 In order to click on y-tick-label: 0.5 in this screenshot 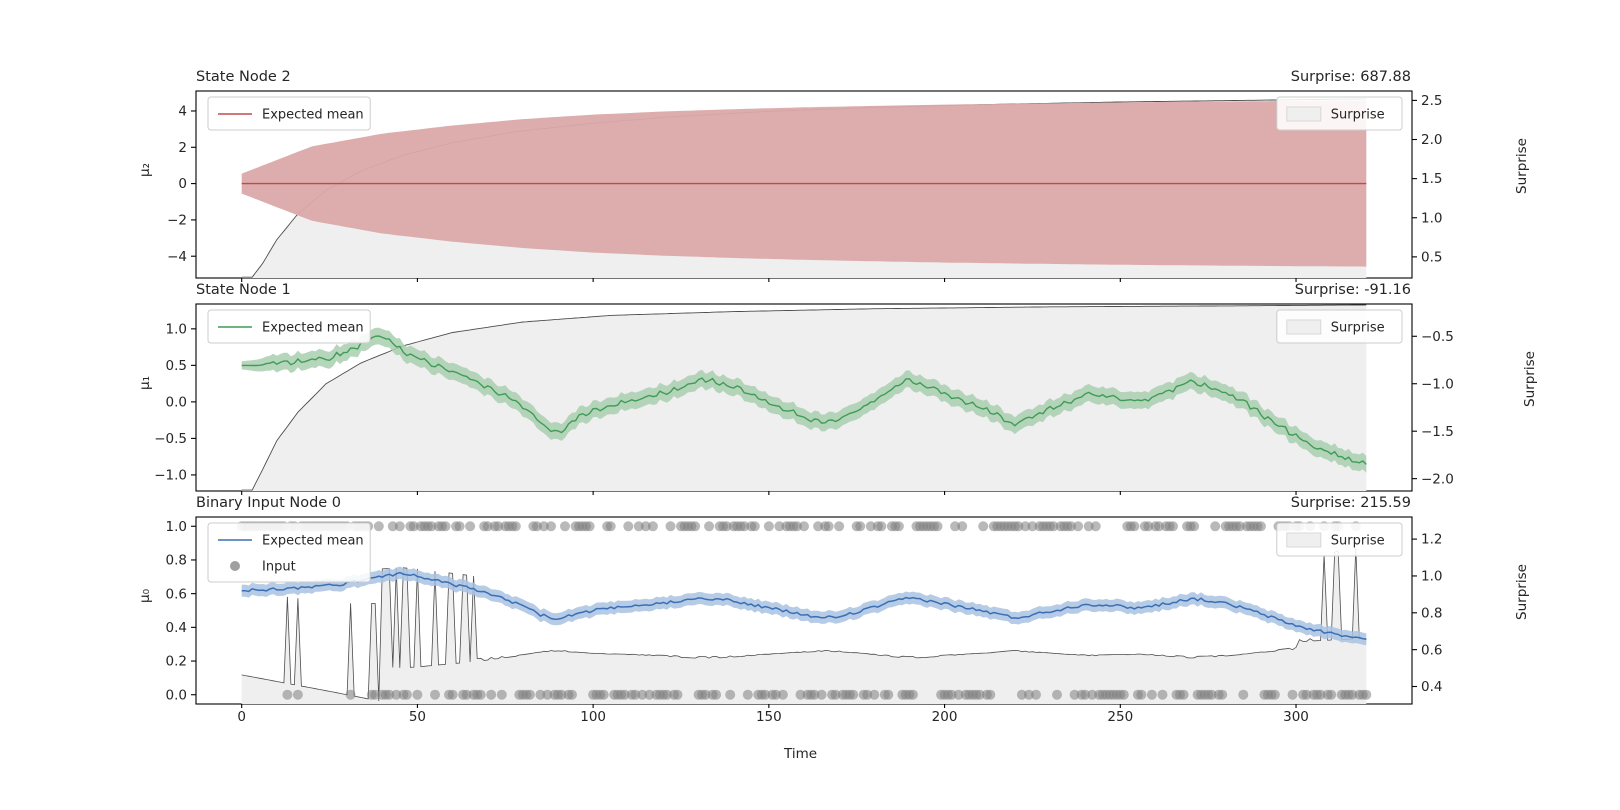, I will do `click(176, 366)`.